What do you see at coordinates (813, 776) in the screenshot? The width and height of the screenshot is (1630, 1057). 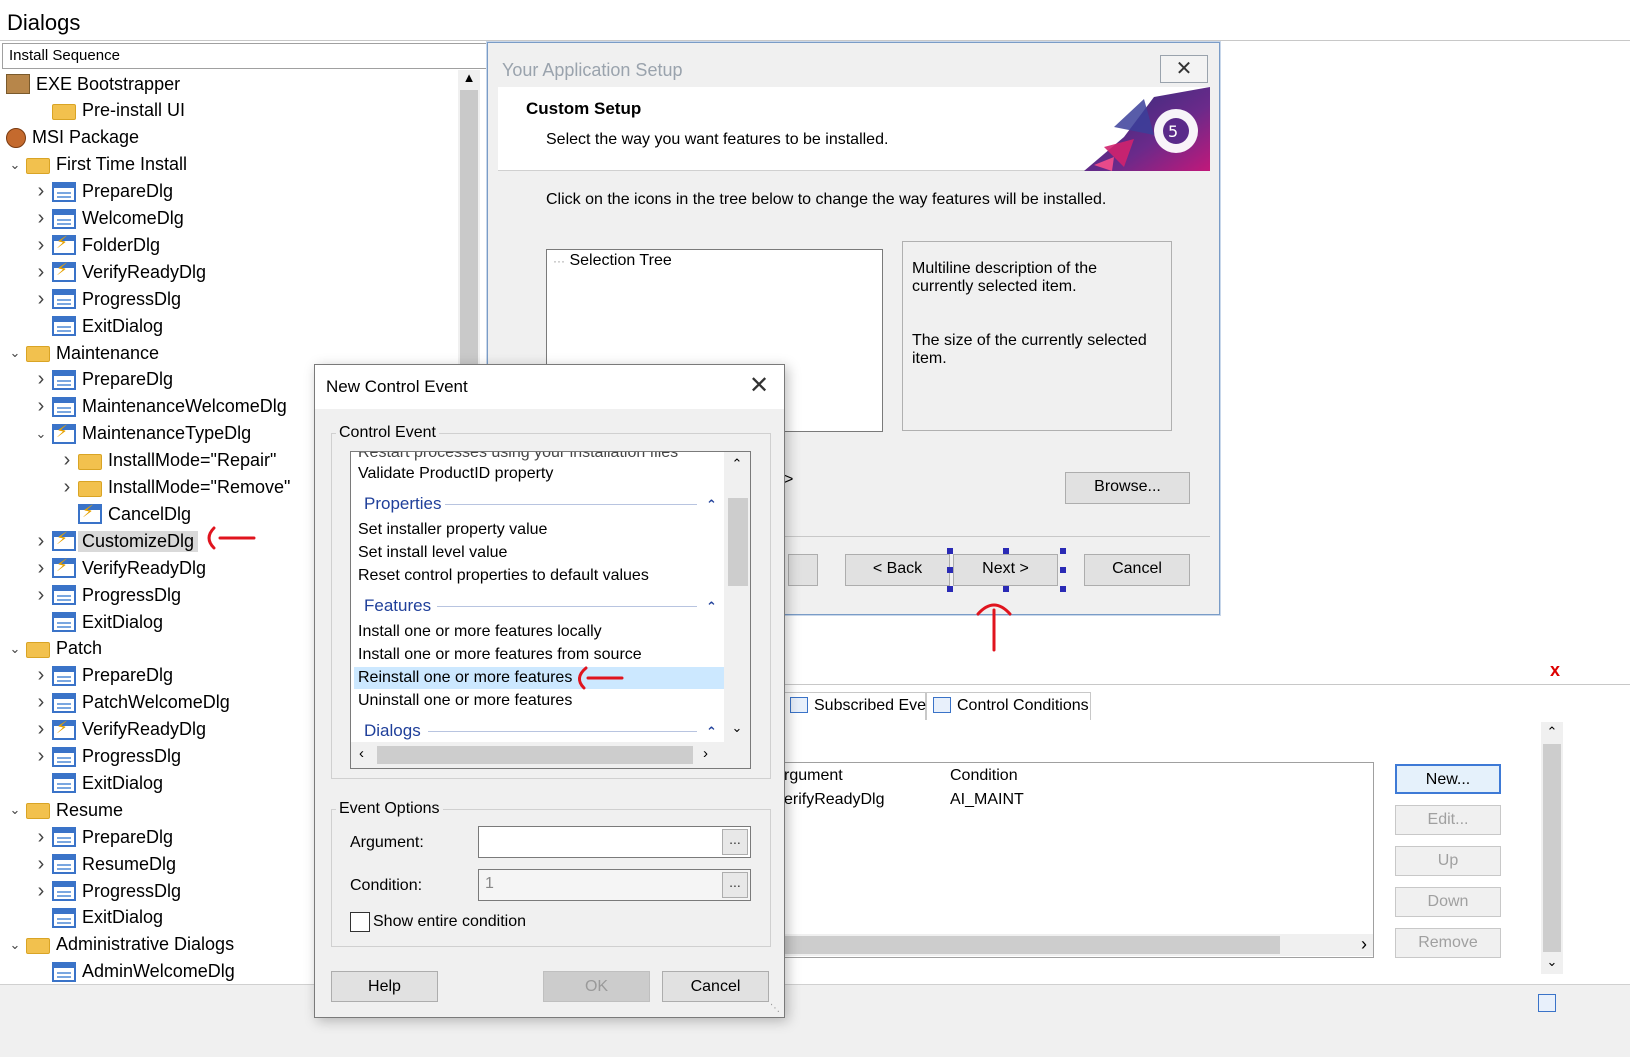 I see `column-header-argument: rgument` at bounding box center [813, 776].